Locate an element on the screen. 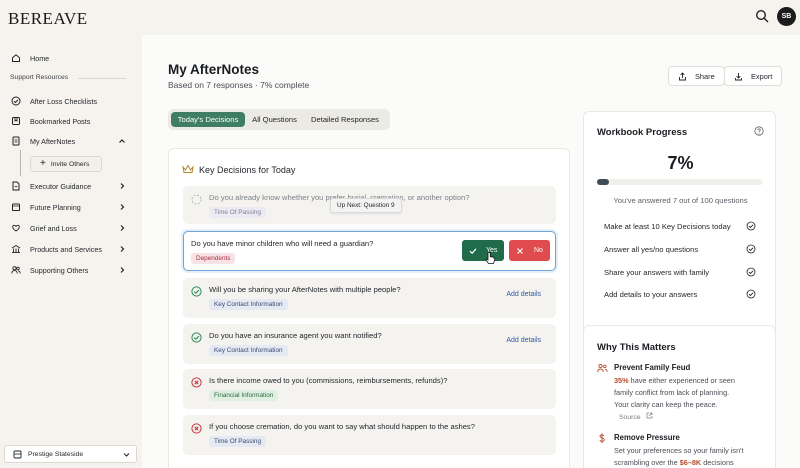  question-category-tag: Financial Information is located at coordinates (244, 395).